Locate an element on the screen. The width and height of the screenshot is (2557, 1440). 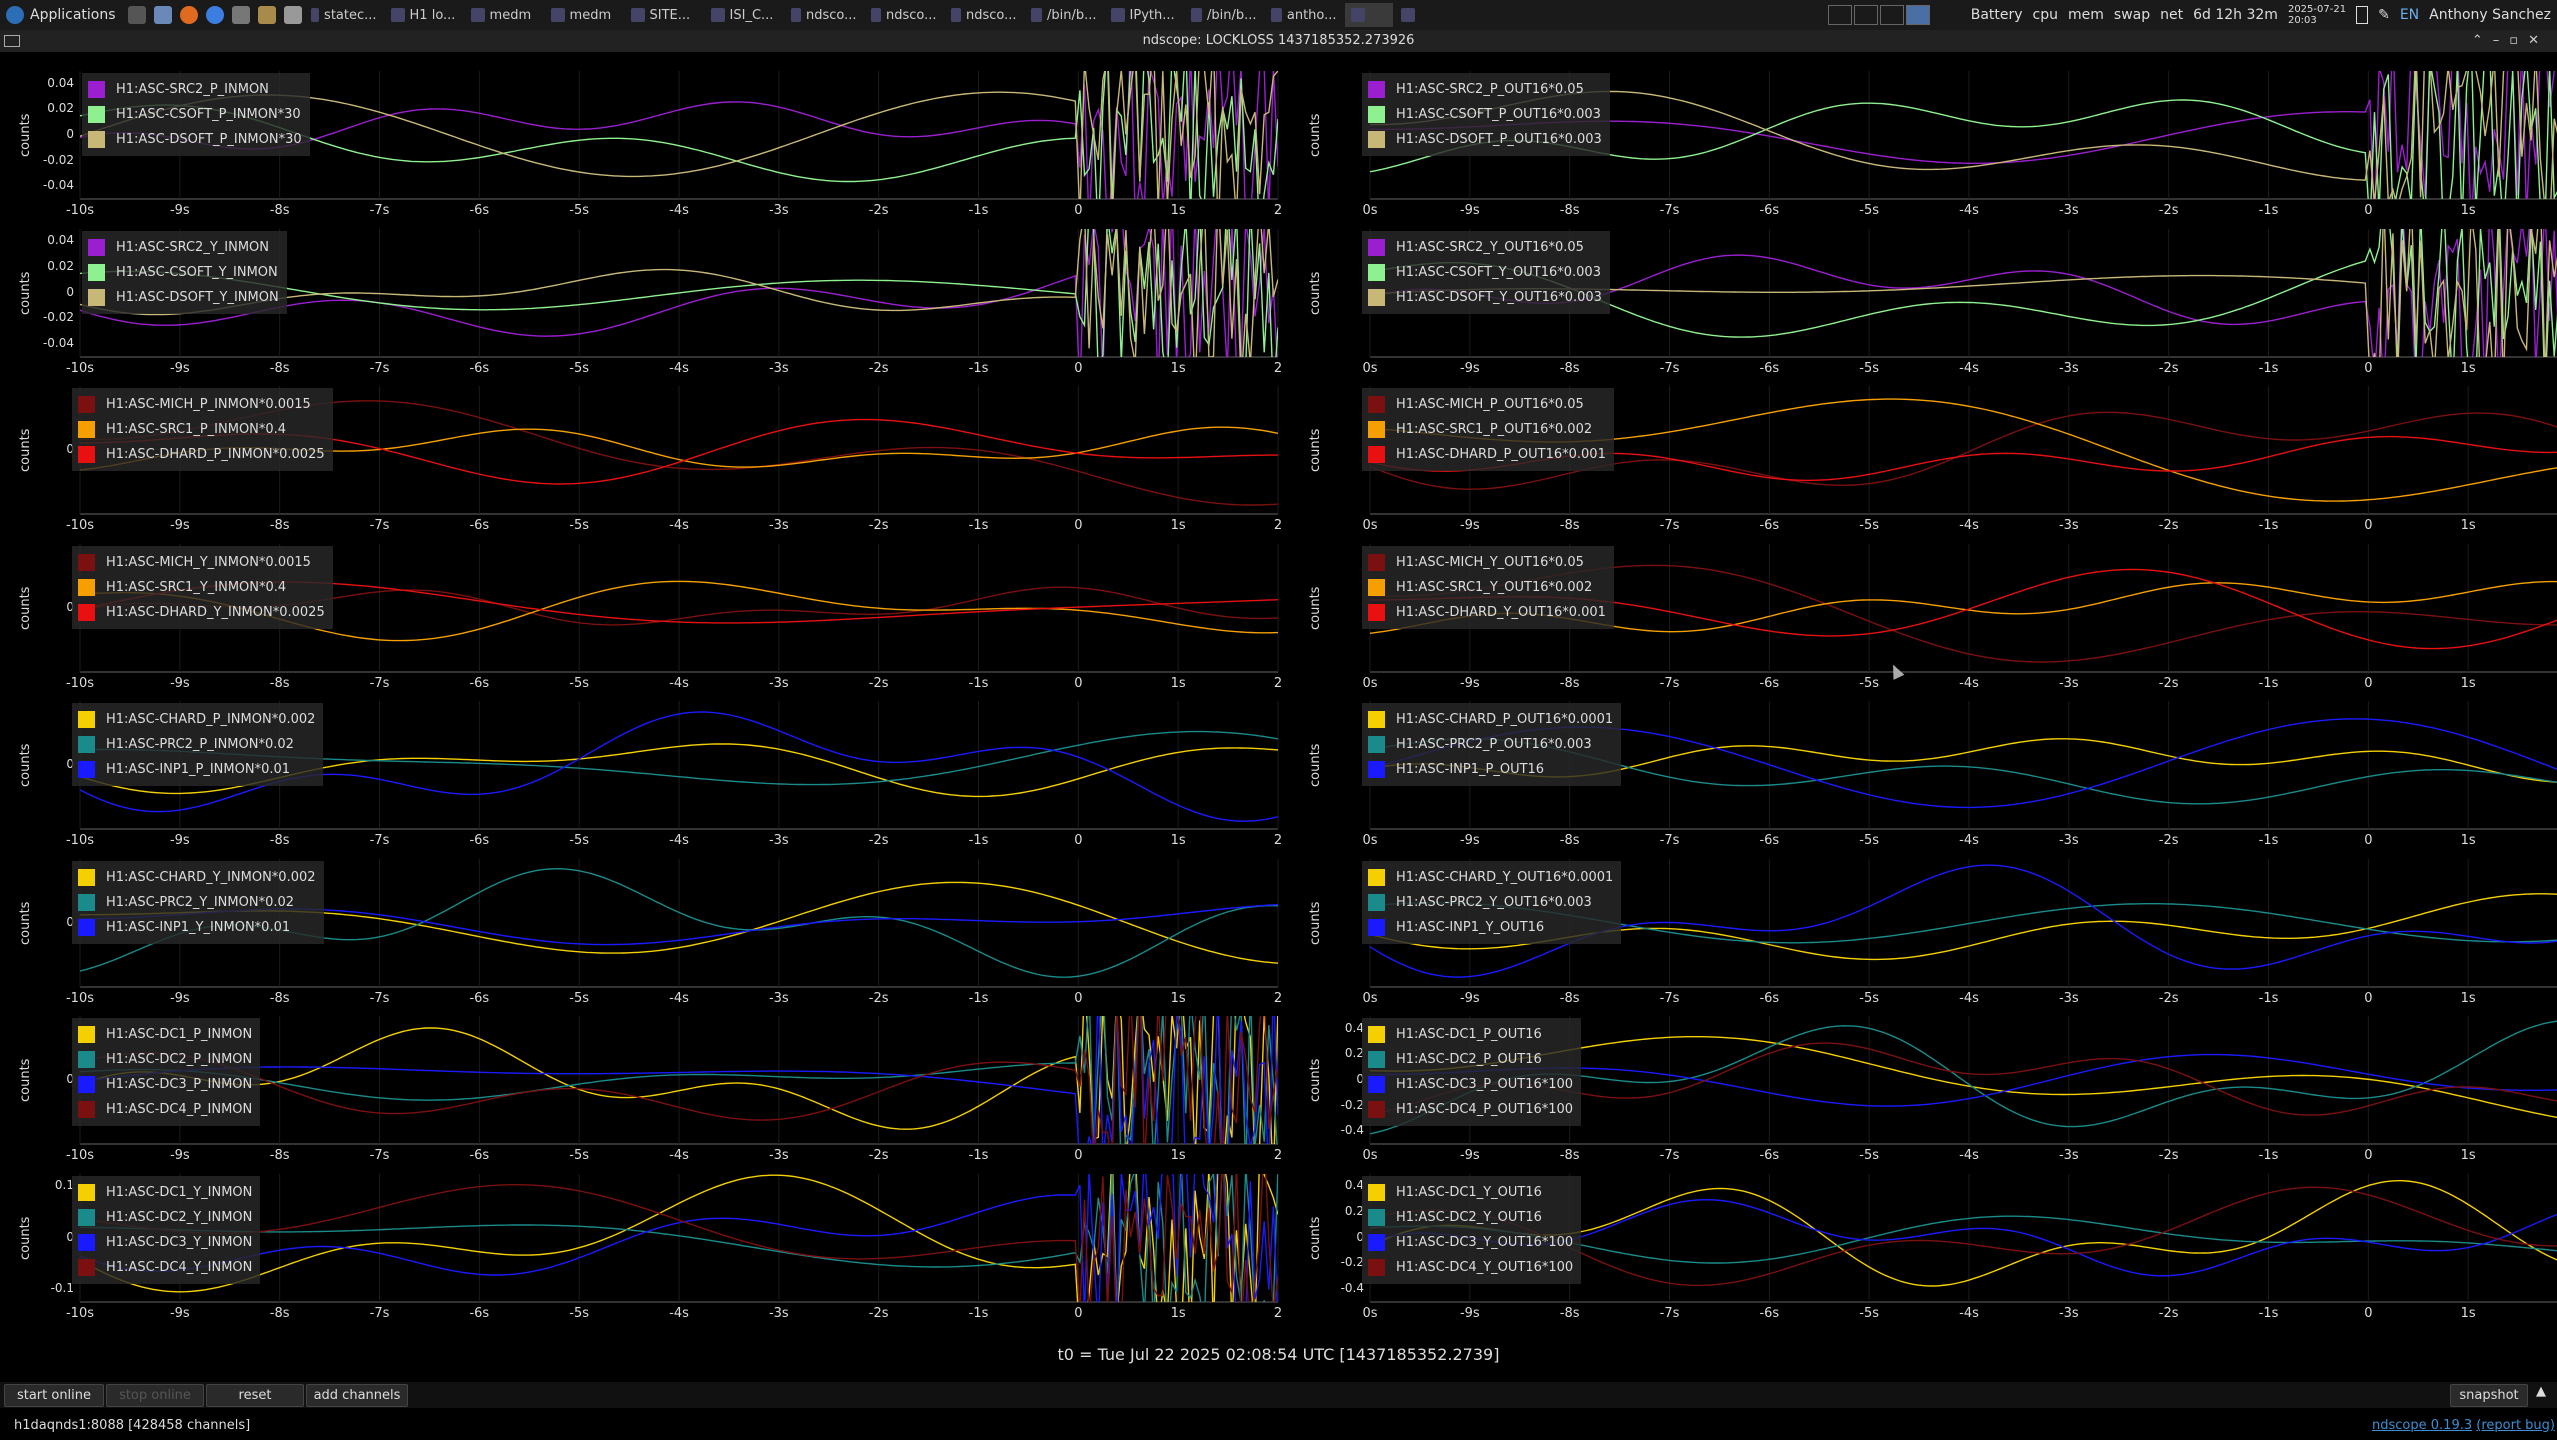
window-close-icon: ✕ is located at coordinates (2538, 40).